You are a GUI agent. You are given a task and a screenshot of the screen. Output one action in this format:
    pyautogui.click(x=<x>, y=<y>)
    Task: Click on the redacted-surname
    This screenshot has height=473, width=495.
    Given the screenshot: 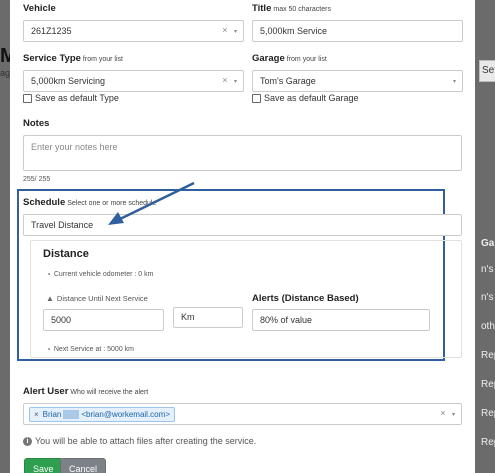 What is the action you would take?
    pyautogui.click(x=71, y=414)
    